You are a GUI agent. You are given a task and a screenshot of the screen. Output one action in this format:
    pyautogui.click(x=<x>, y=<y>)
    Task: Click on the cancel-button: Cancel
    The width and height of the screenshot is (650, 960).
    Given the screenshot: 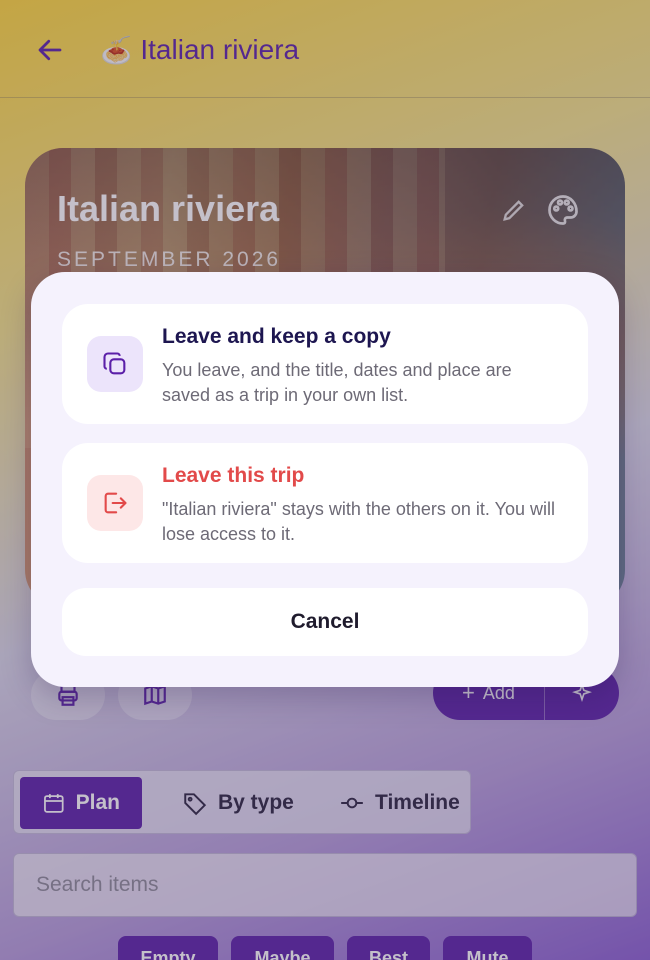 What is the action you would take?
    pyautogui.click(x=325, y=622)
    